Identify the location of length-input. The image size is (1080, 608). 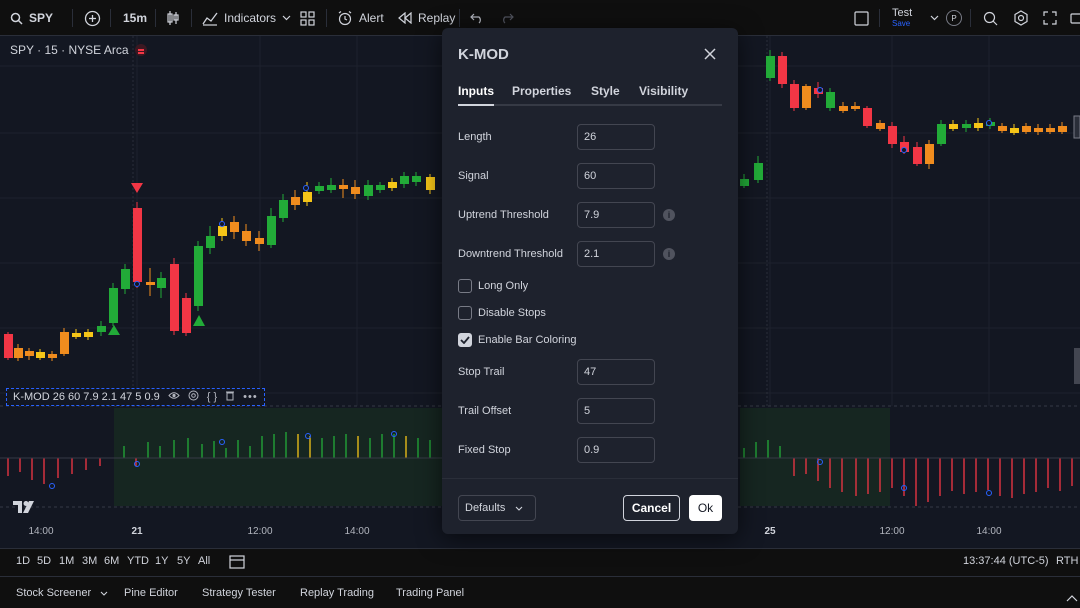
(616, 137).